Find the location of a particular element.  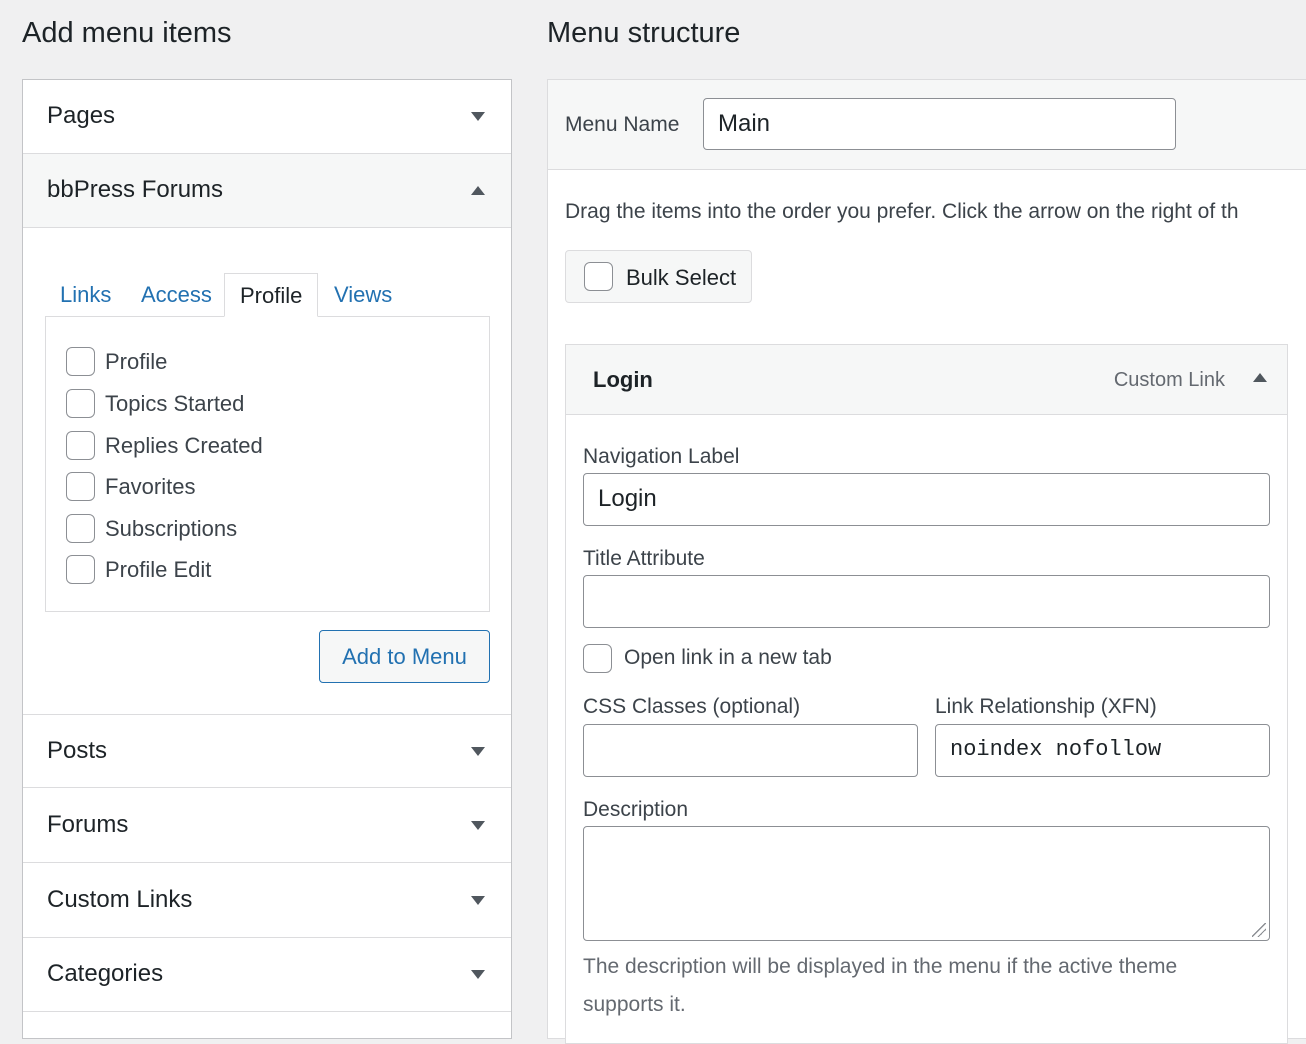

list-item: Profile is located at coordinates (116, 362).